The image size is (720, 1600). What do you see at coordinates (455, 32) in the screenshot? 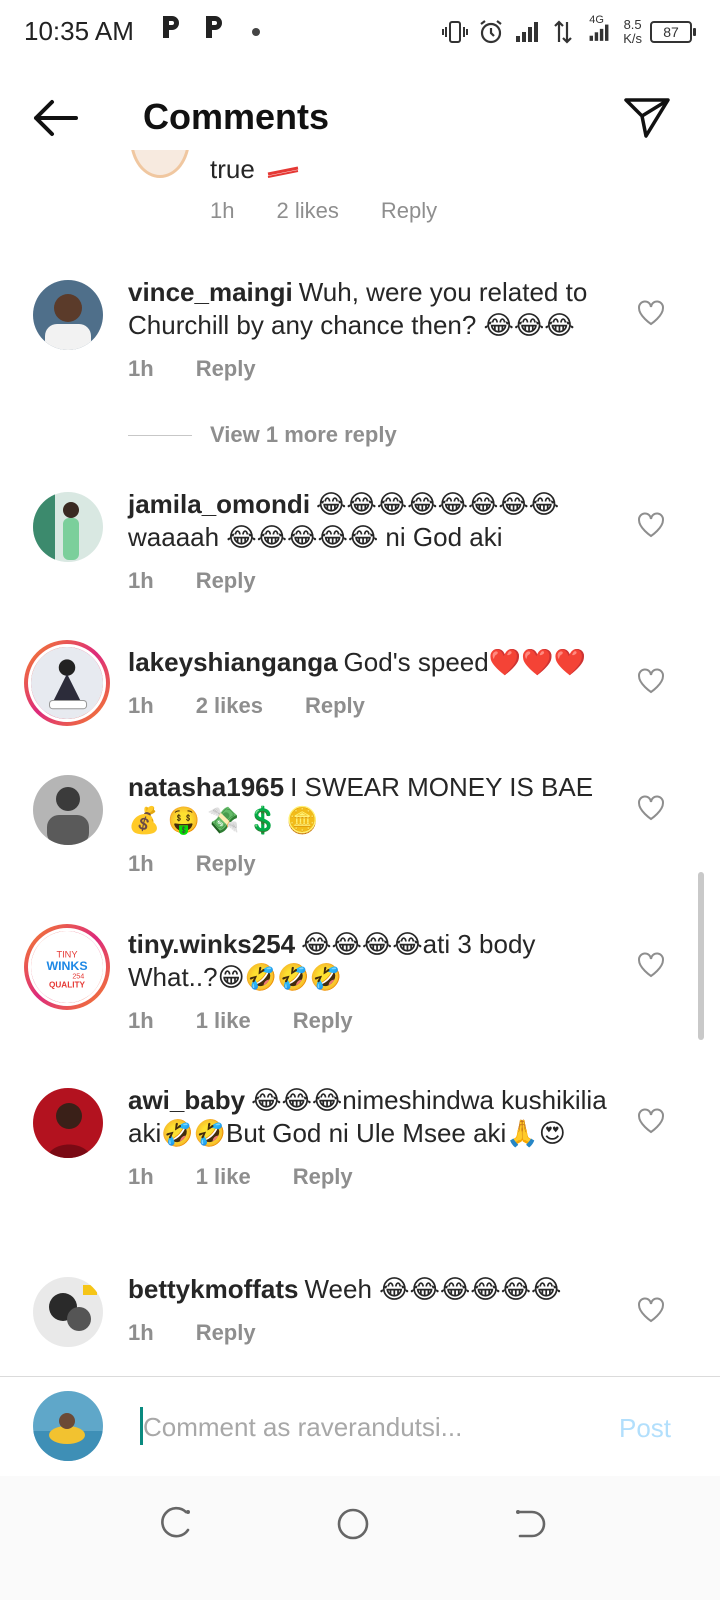
I see `vibrate-icon` at bounding box center [455, 32].